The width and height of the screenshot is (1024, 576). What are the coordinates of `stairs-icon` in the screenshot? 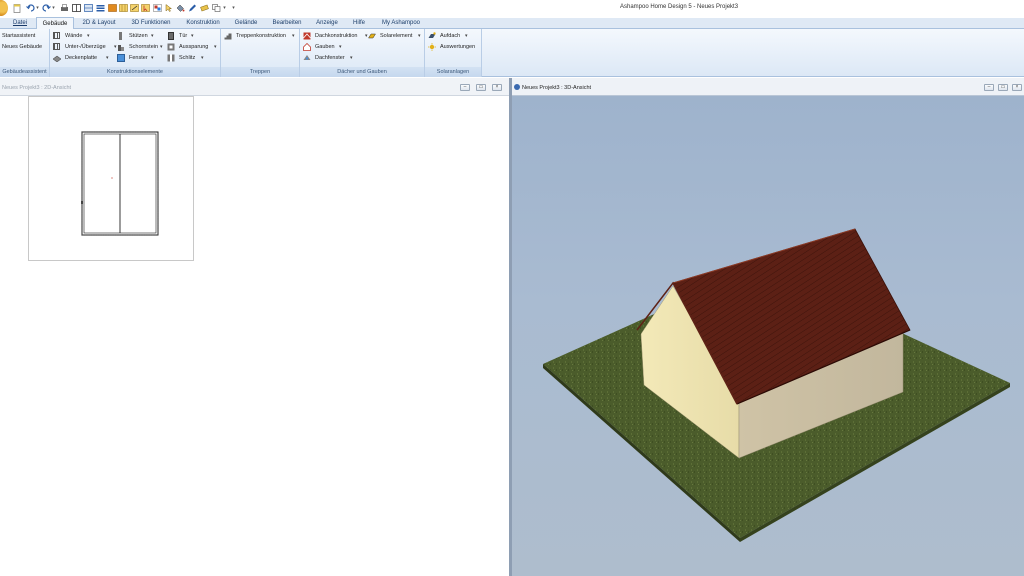 It's located at (228, 36).